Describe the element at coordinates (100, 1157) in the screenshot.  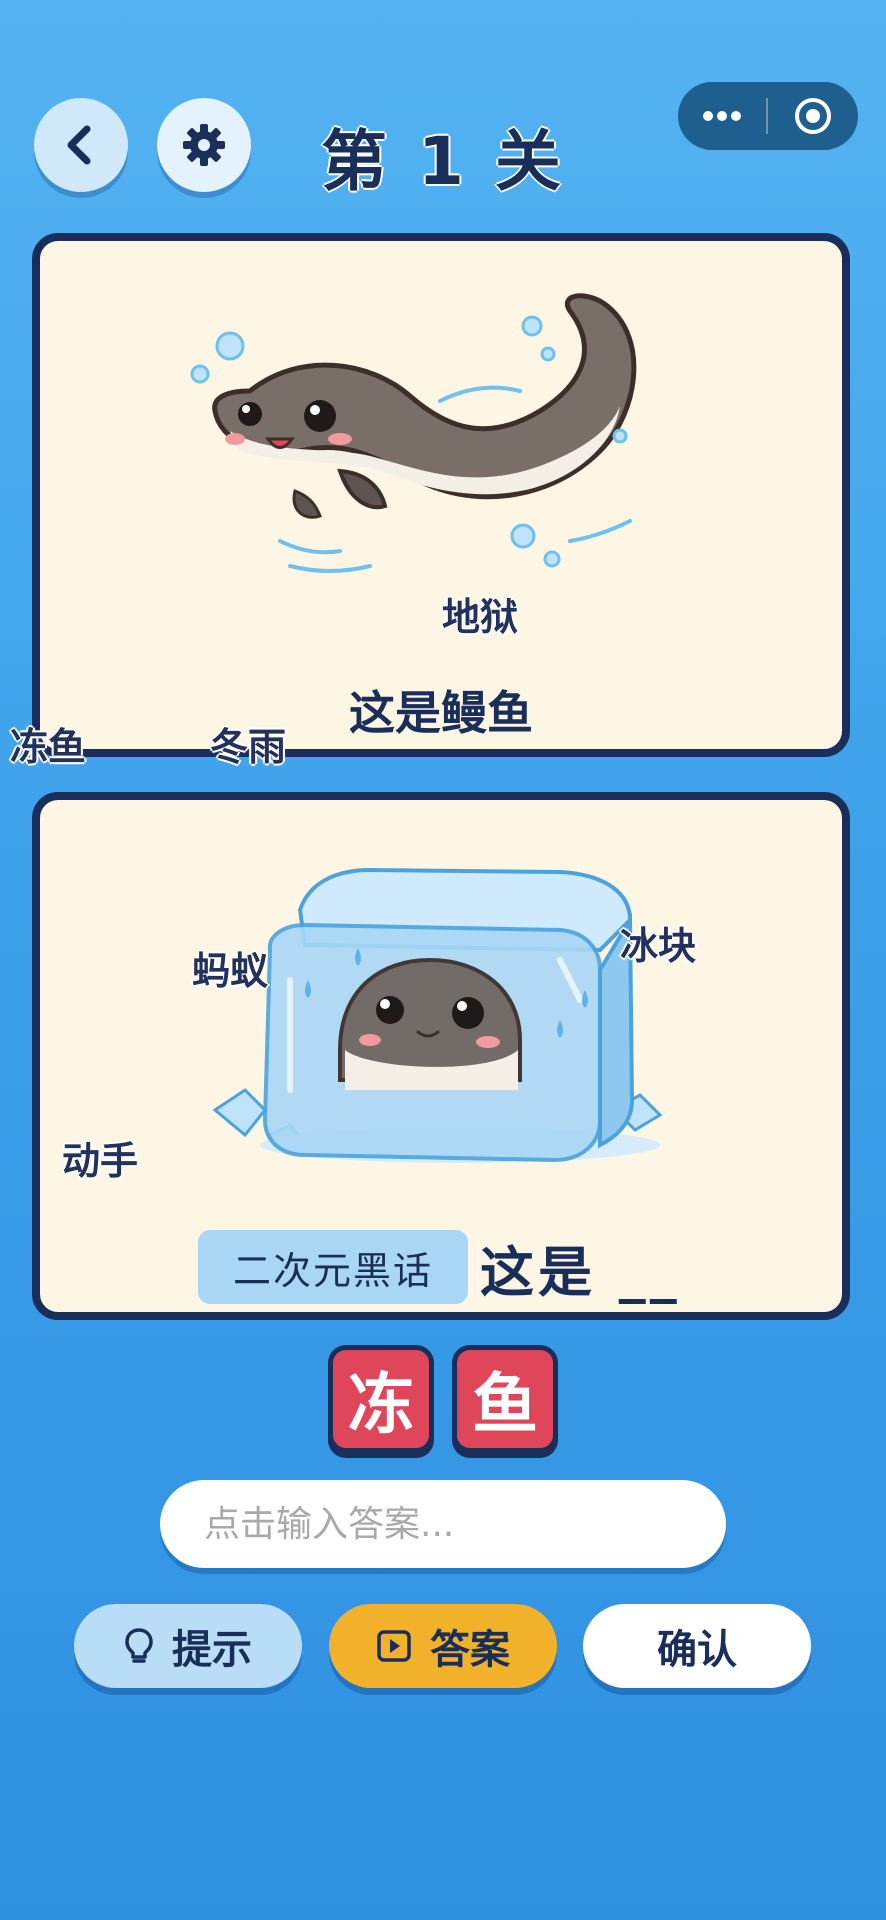
I see `floating-word: 动手` at that location.